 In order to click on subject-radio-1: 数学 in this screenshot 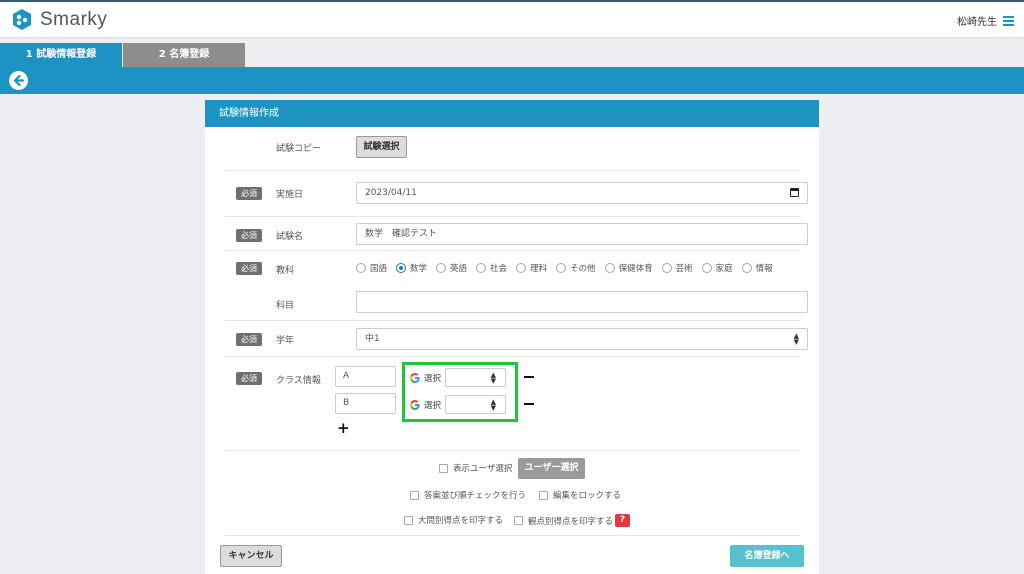, I will do `click(411, 268)`.